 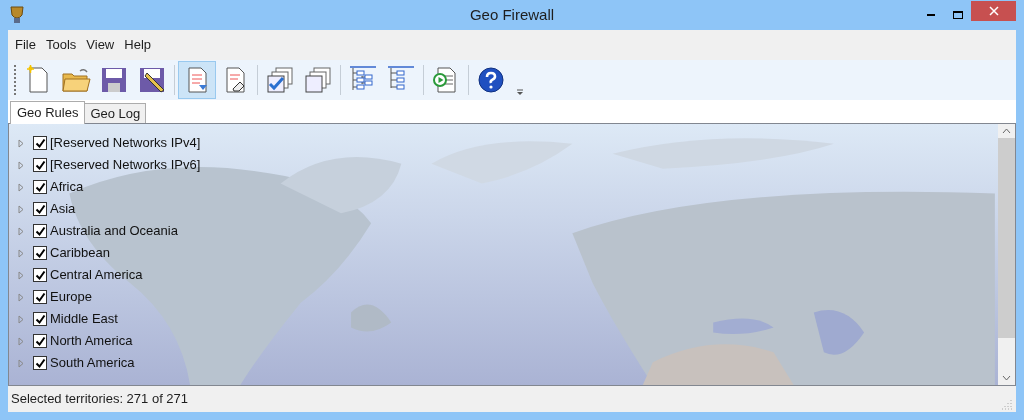 I want to click on tree-item: Caribbean, so click(x=80, y=253).